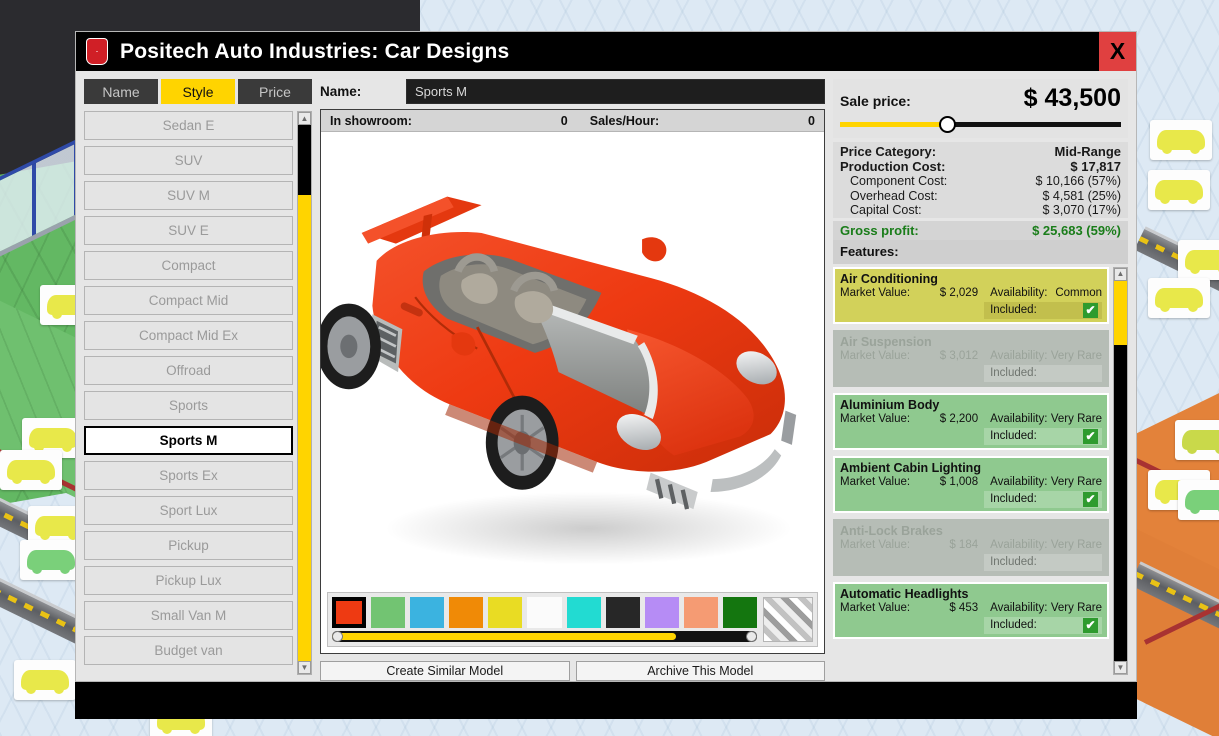  What do you see at coordinates (564, 120) in the screenshot?
I see `in-showroom-value: 0` at bounding box center [564, 120].